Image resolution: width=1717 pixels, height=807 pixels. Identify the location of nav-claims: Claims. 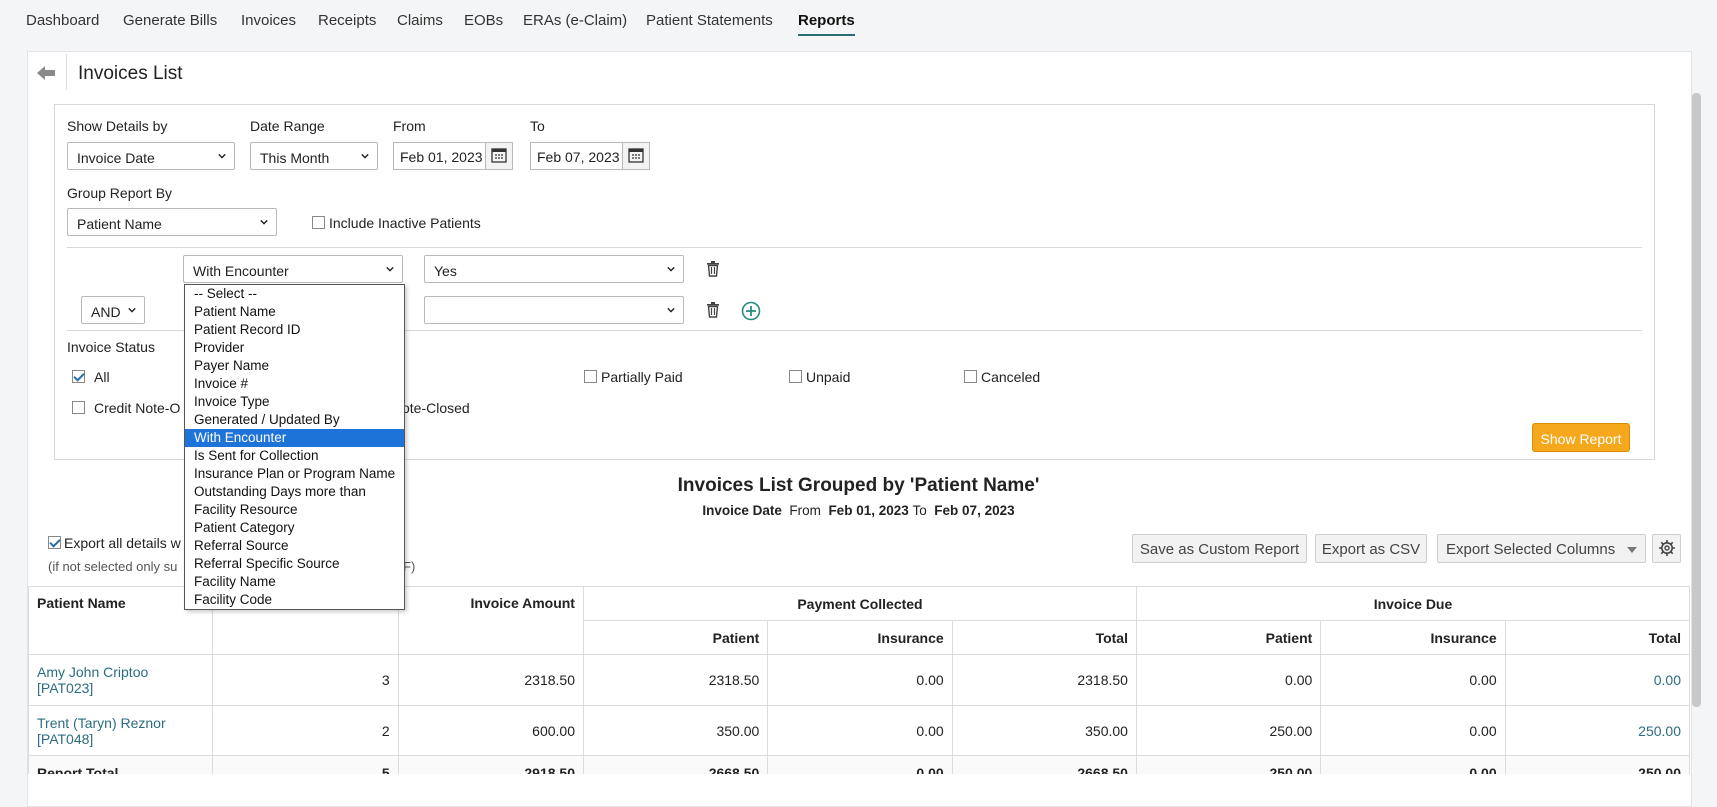
(420, 20).